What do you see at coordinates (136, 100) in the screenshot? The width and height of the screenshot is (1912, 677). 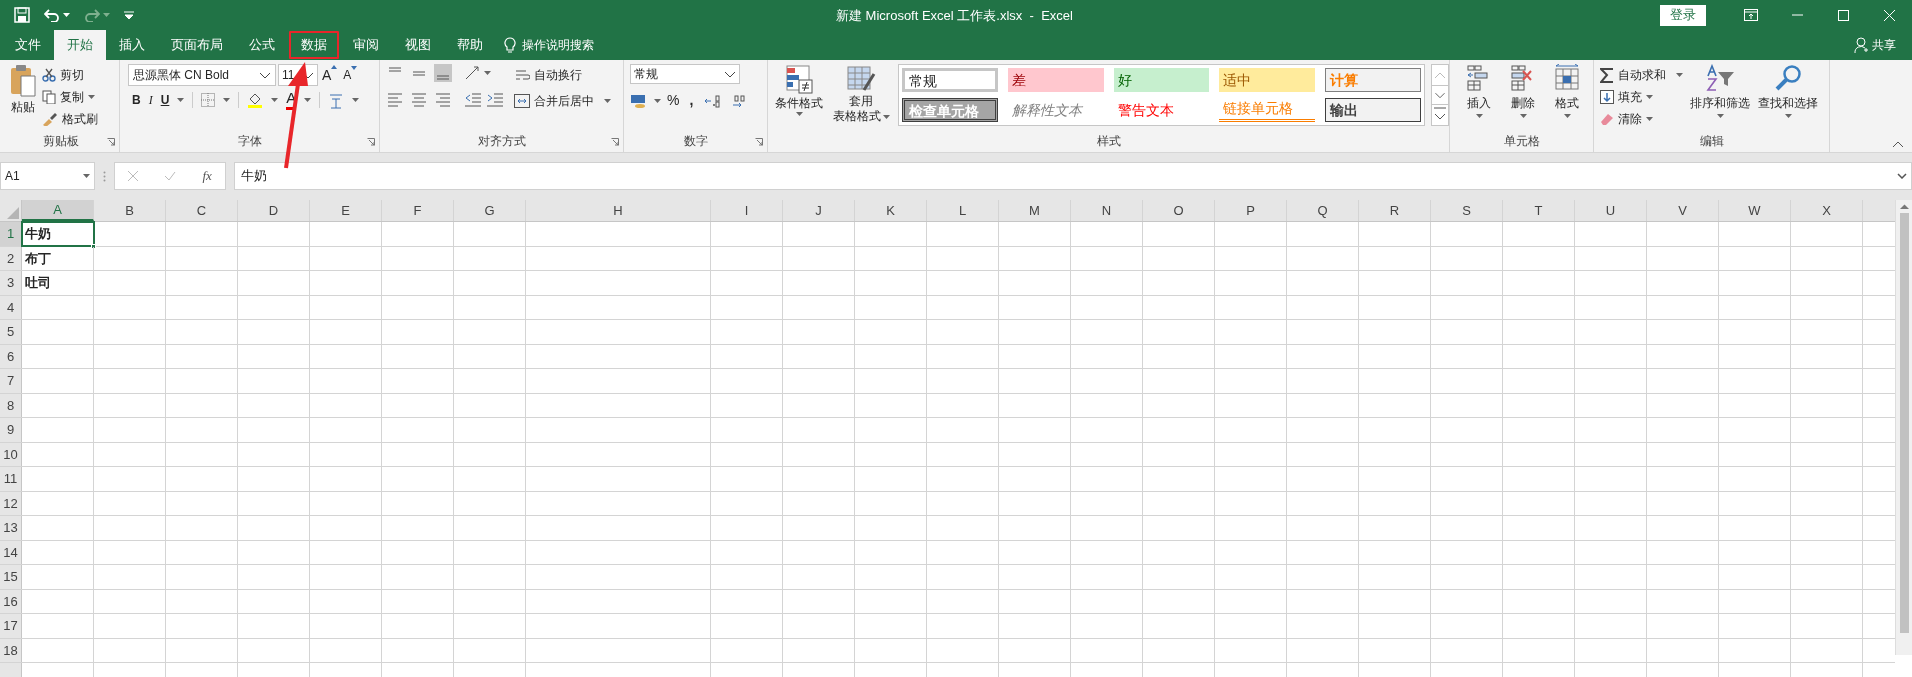 I see `bold-button: B` at bounding box center [136, 100].